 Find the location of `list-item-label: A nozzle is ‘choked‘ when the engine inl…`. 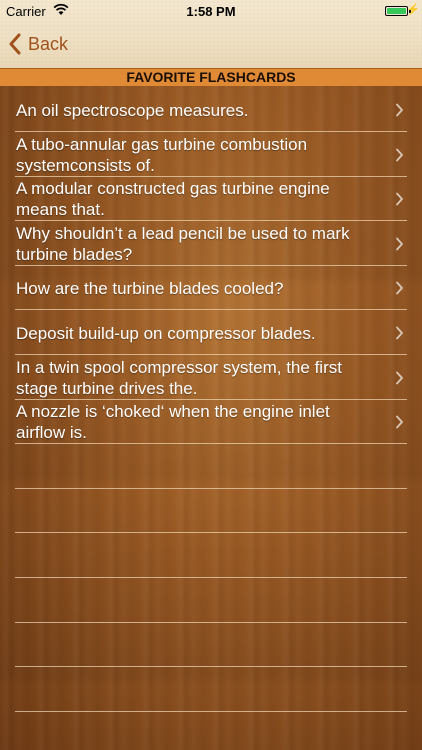

list-item-label: A nozzle is ‘choked‘ when the engine inl… is located at coordinates (173, 422).